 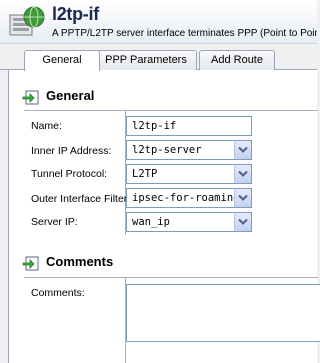 What do you see at coordinates (80, 261) in the screenshot?
I see `comments-heading: Comments` at bounding box center [80, 261].